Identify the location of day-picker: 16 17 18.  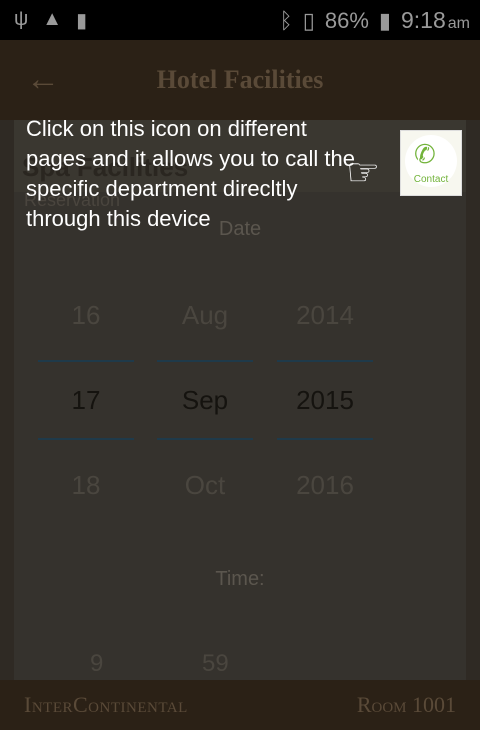
(86, 400).